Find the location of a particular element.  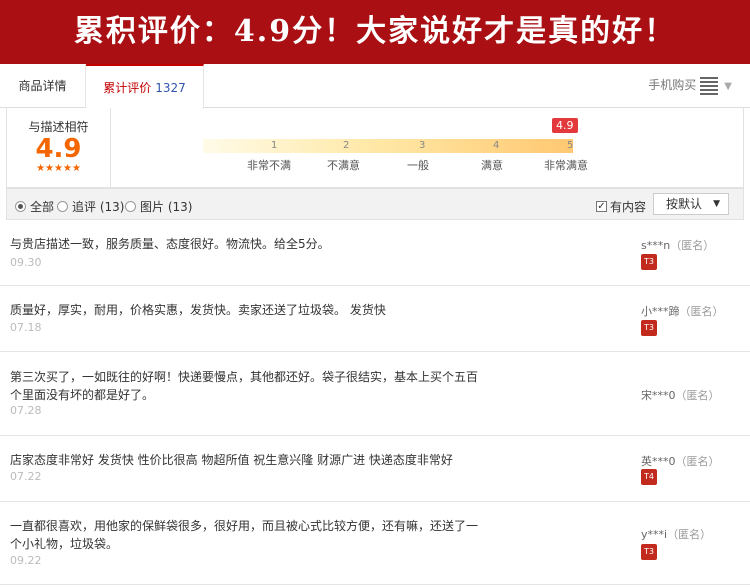

score-value: 4.9 is located at coordinates (58, 149).